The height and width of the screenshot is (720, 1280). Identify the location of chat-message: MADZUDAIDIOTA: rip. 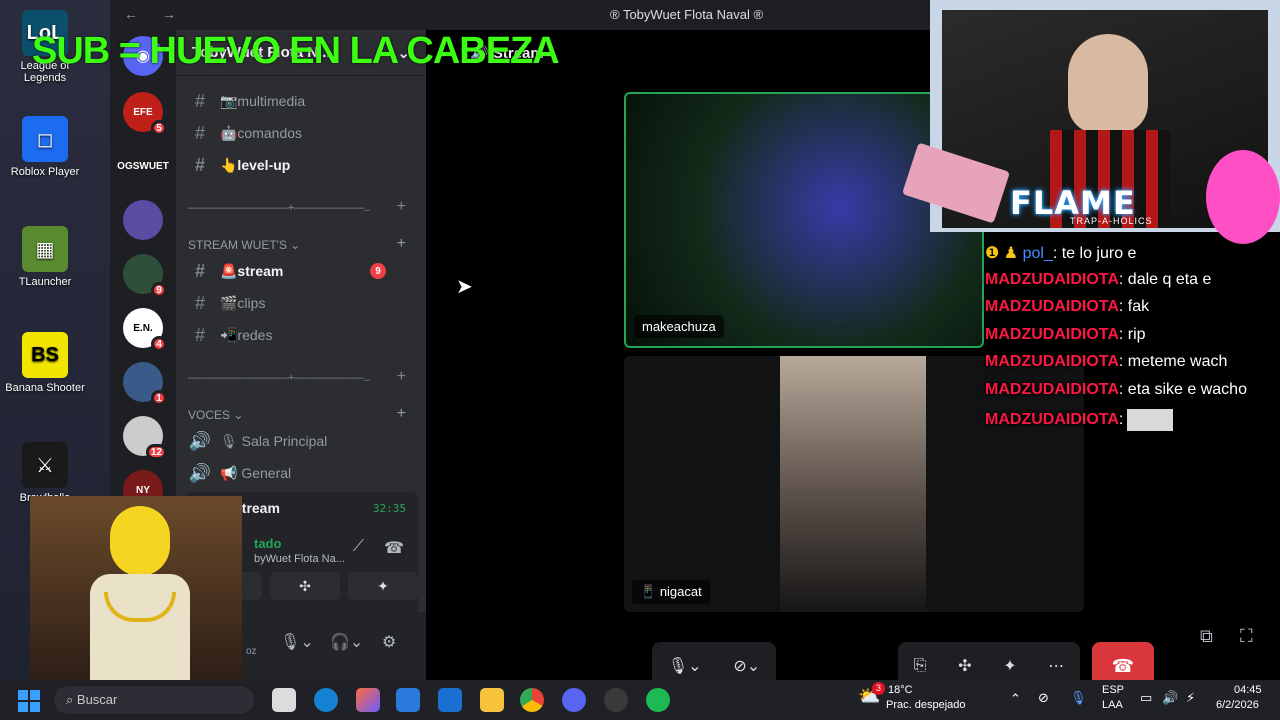
(1132, 340).